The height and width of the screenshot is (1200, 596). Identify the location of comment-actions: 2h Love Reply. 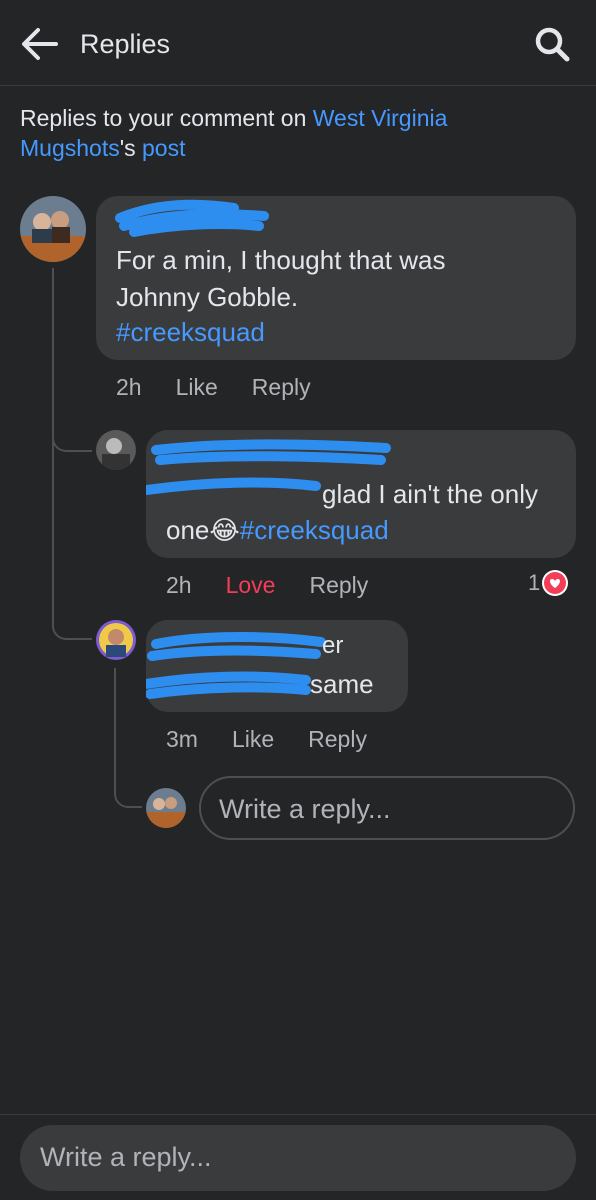
(267, 585).